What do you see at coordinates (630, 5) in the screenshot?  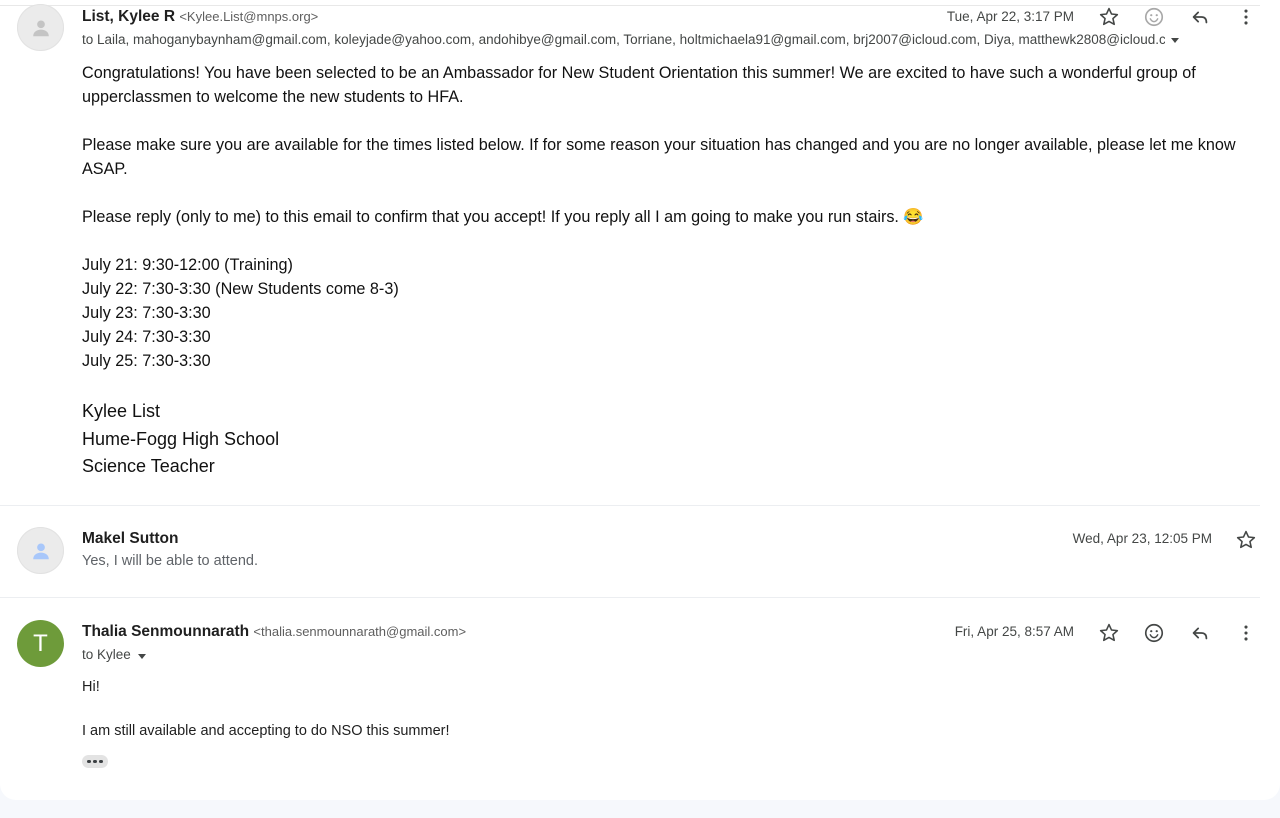 I see `top-divider` at bounding box center [630, 5].